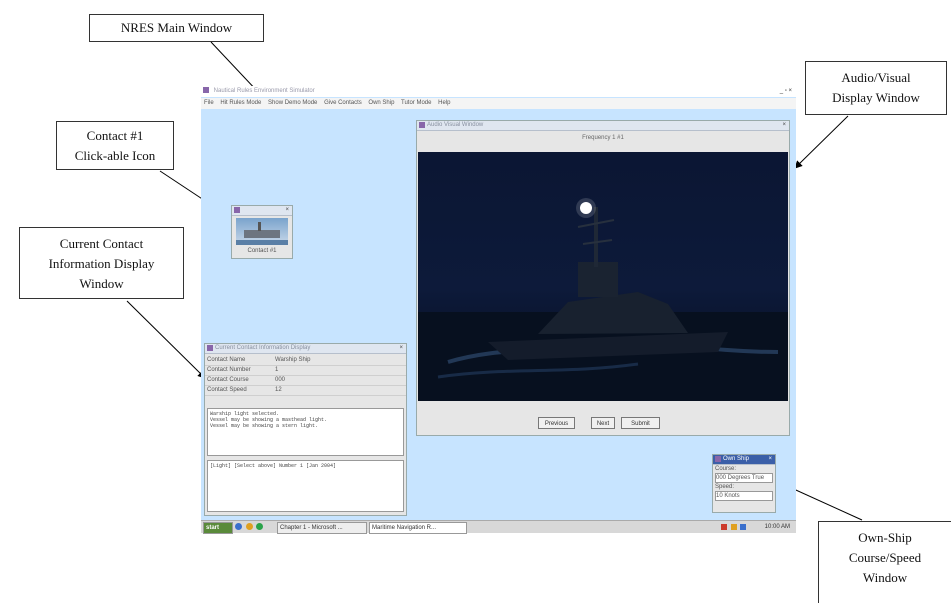 The width and height of the screenshot is (951, 603). Describe the element at coordinates (726, 469) in the screenshot. I see `course-label: Course:` at that location.